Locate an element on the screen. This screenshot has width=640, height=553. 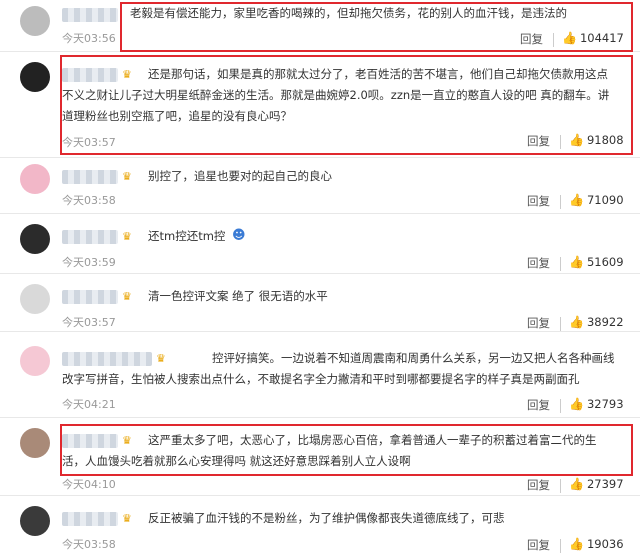
like-button: 👍 51609 is located at coordinates (596, 262).